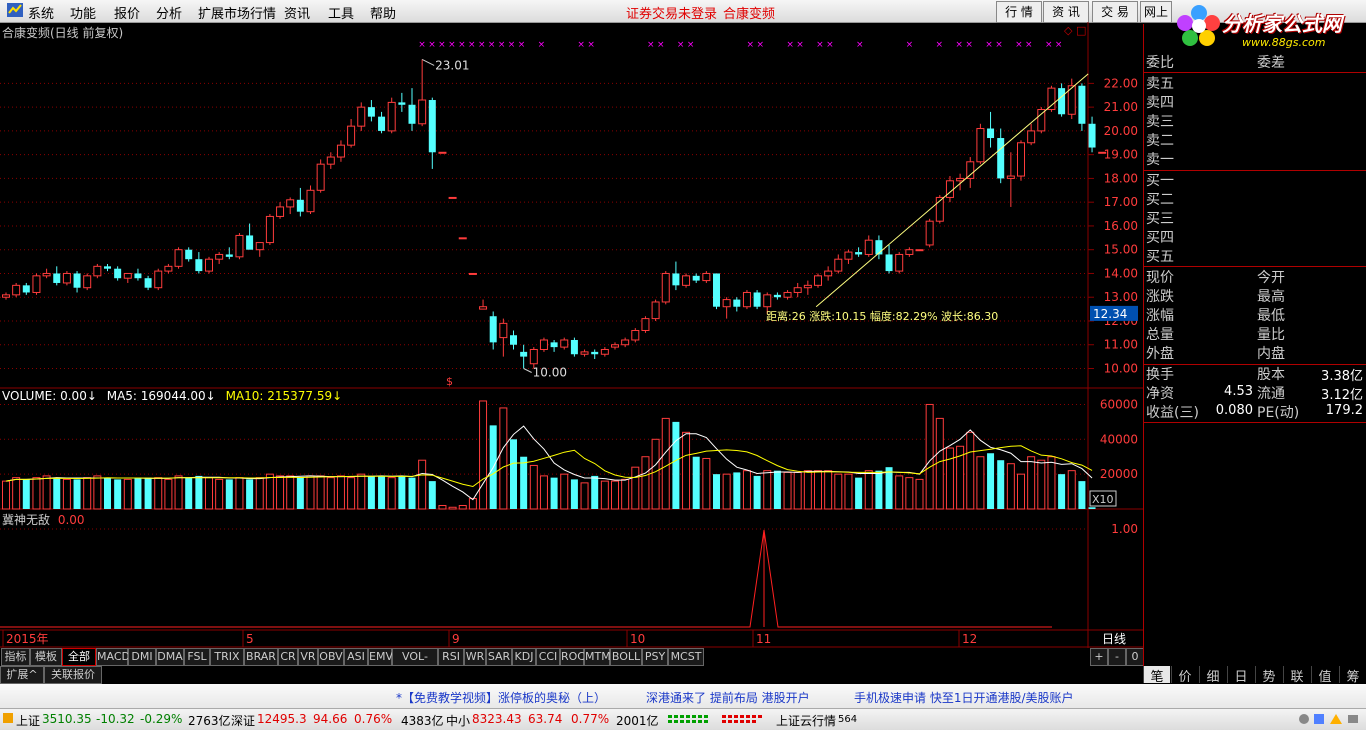  I want to click on menu-news: 资讯, so click(297, 12).